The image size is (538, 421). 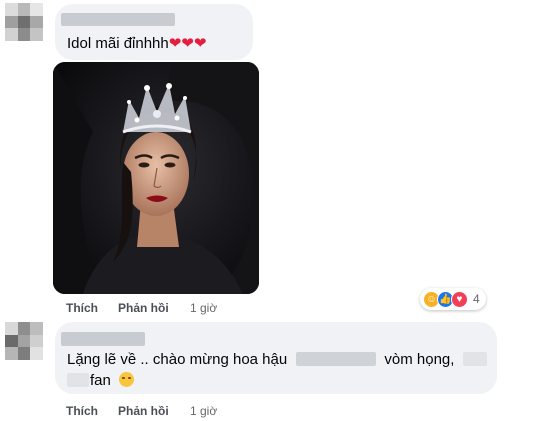 What do you see at coordinates (154, 32) in the screenshot?
I see `comment-bubble: Idol mãi đỉnhhh❤❤❤` at bounding box center [154, 32].